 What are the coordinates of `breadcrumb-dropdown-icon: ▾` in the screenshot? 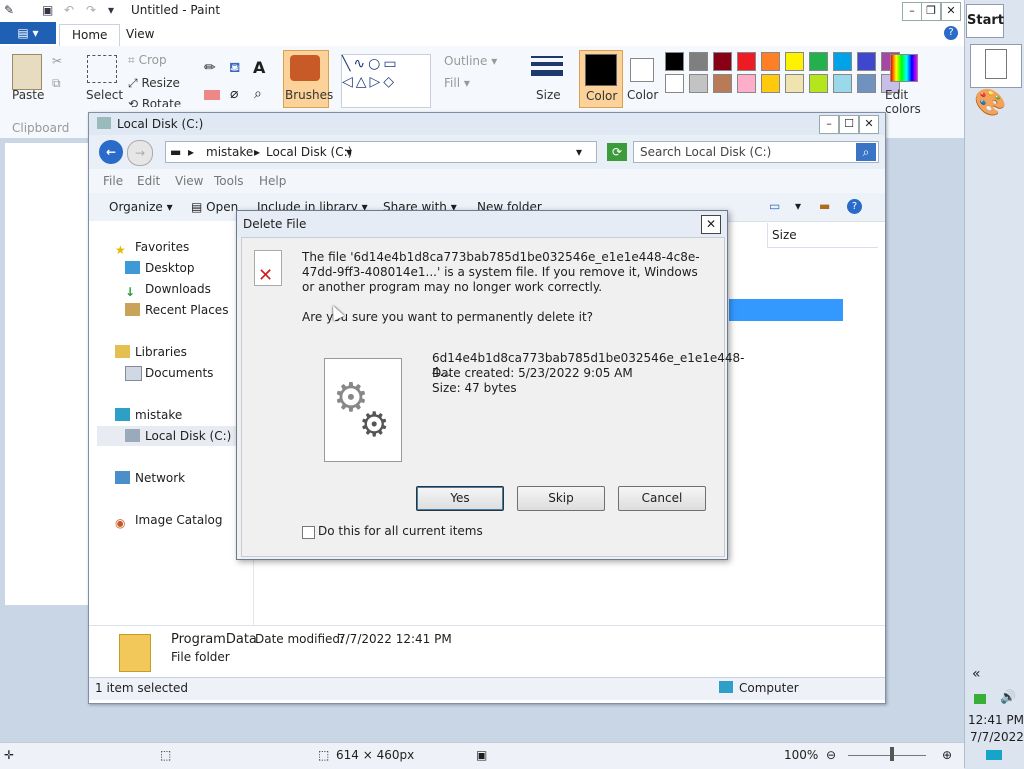 It's located at (349, 152).